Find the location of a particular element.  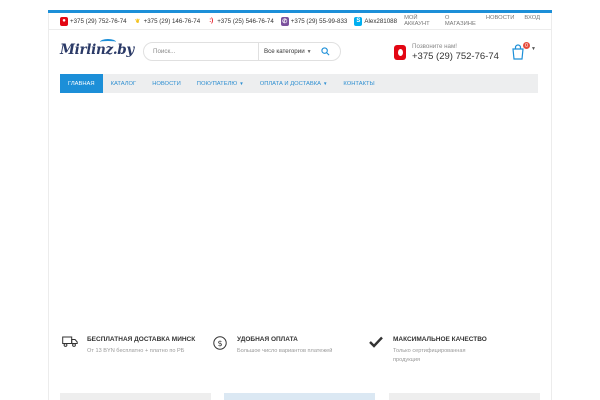

nav-item-label: КОНТАКТЫ is located at coordinates (359, 83).